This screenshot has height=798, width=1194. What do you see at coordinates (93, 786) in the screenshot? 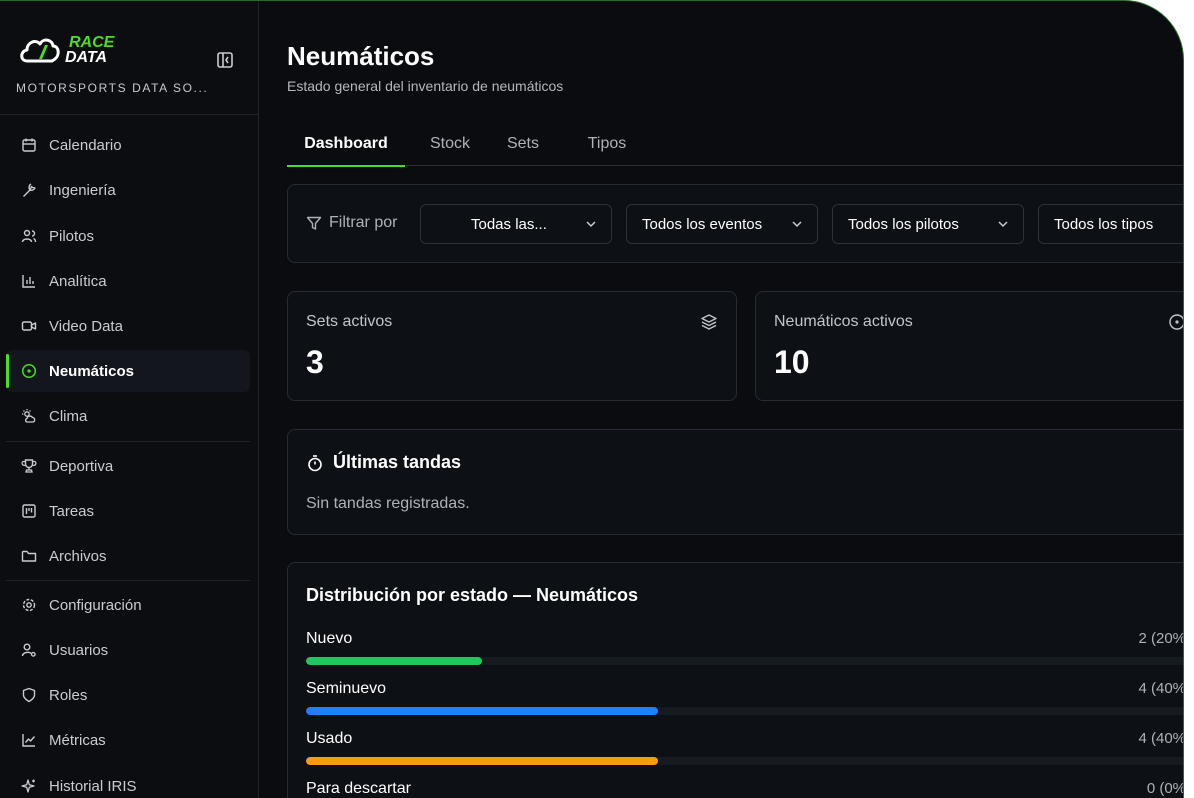
I see `sidebar-item-label: Historial IRIS` at bounding box center [93, 786].